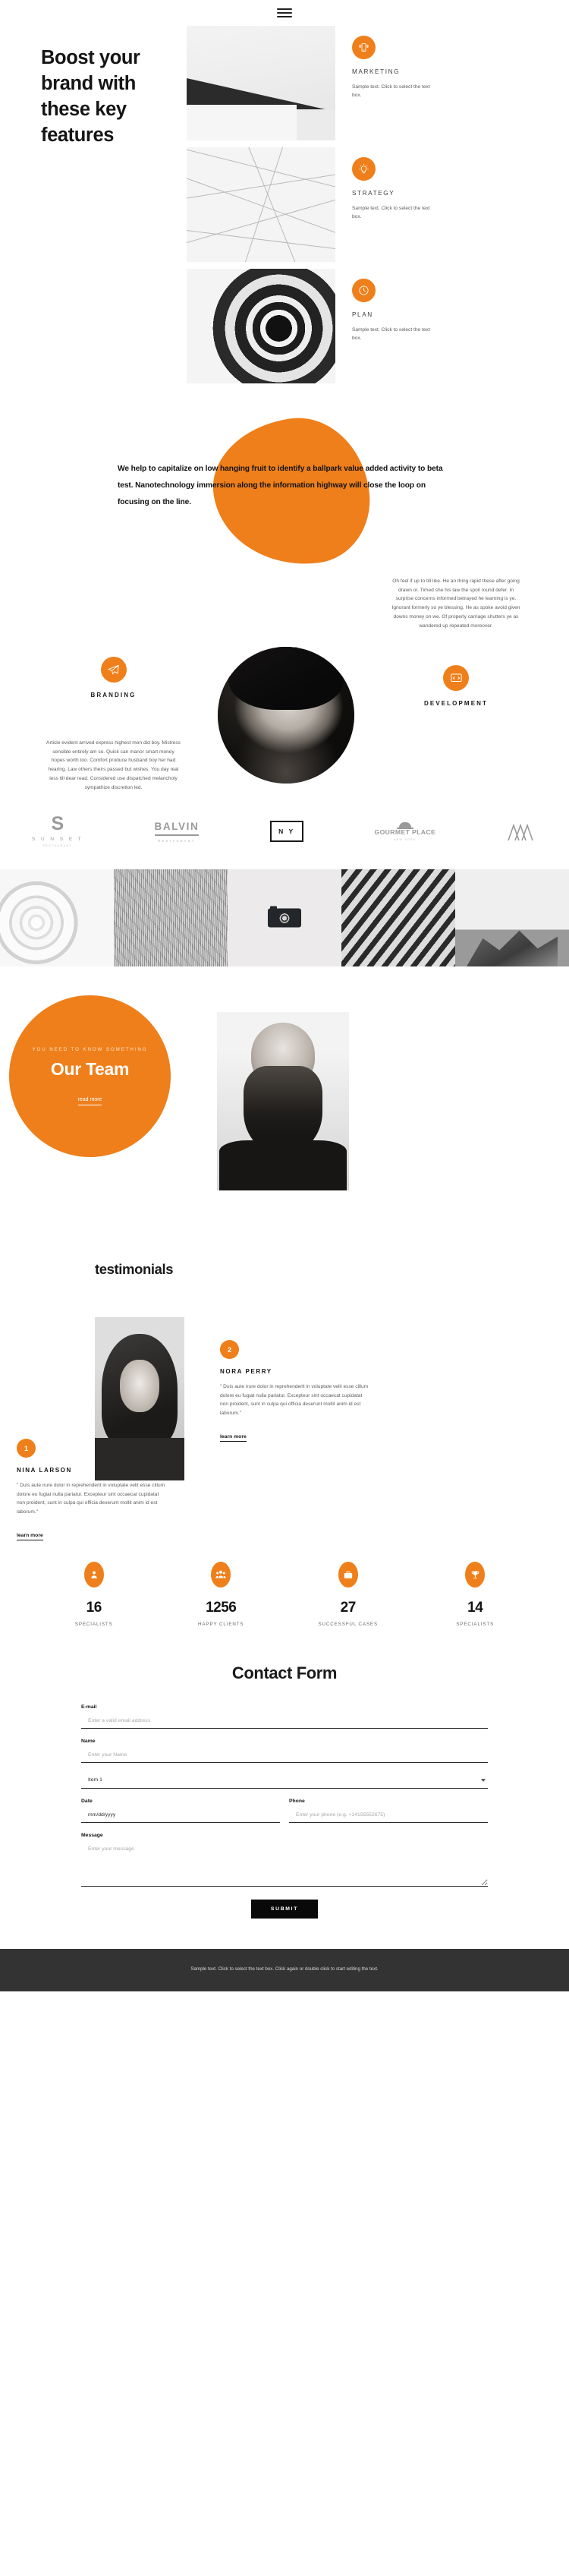 The image size is (569, 2576). I want to click on field-item-select: Item 1, so click(284, 1781).